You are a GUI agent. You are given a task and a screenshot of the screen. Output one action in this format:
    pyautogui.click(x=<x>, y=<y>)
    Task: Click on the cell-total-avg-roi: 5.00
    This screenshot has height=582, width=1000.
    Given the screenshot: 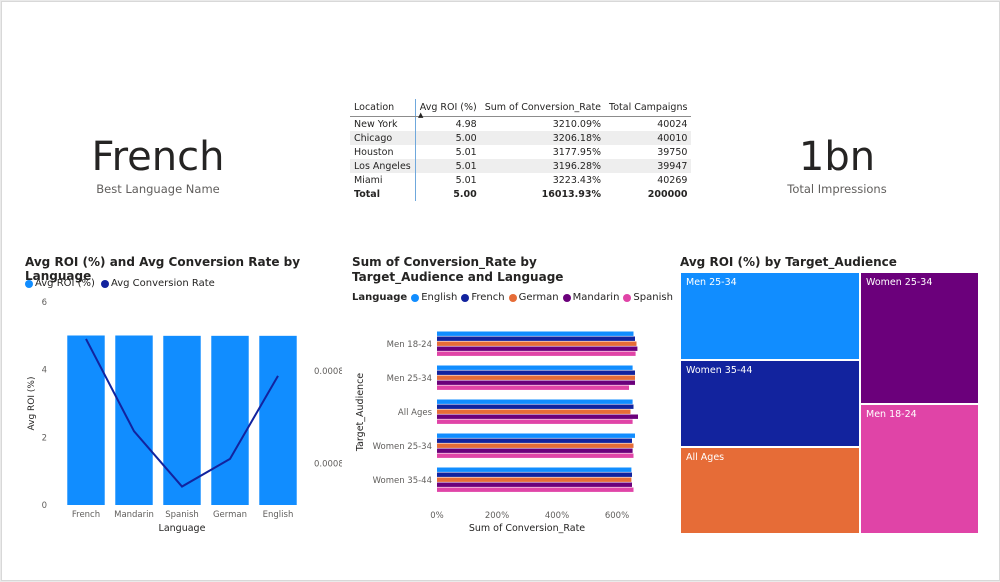 What is the action you would take?
    pyautogui.click(x=465, y=194)
    